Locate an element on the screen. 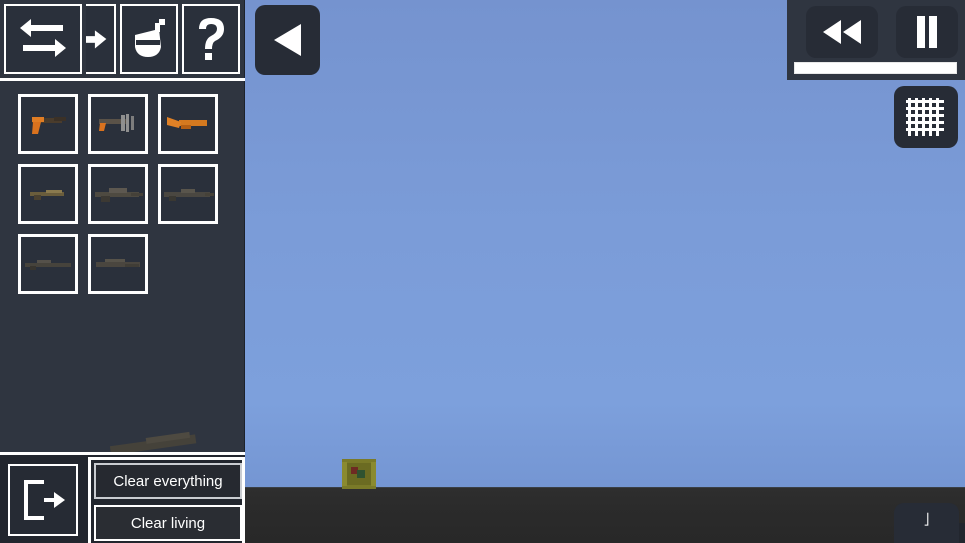 The image size is (965, 543). pause-button is located at coordinates (927, 32).